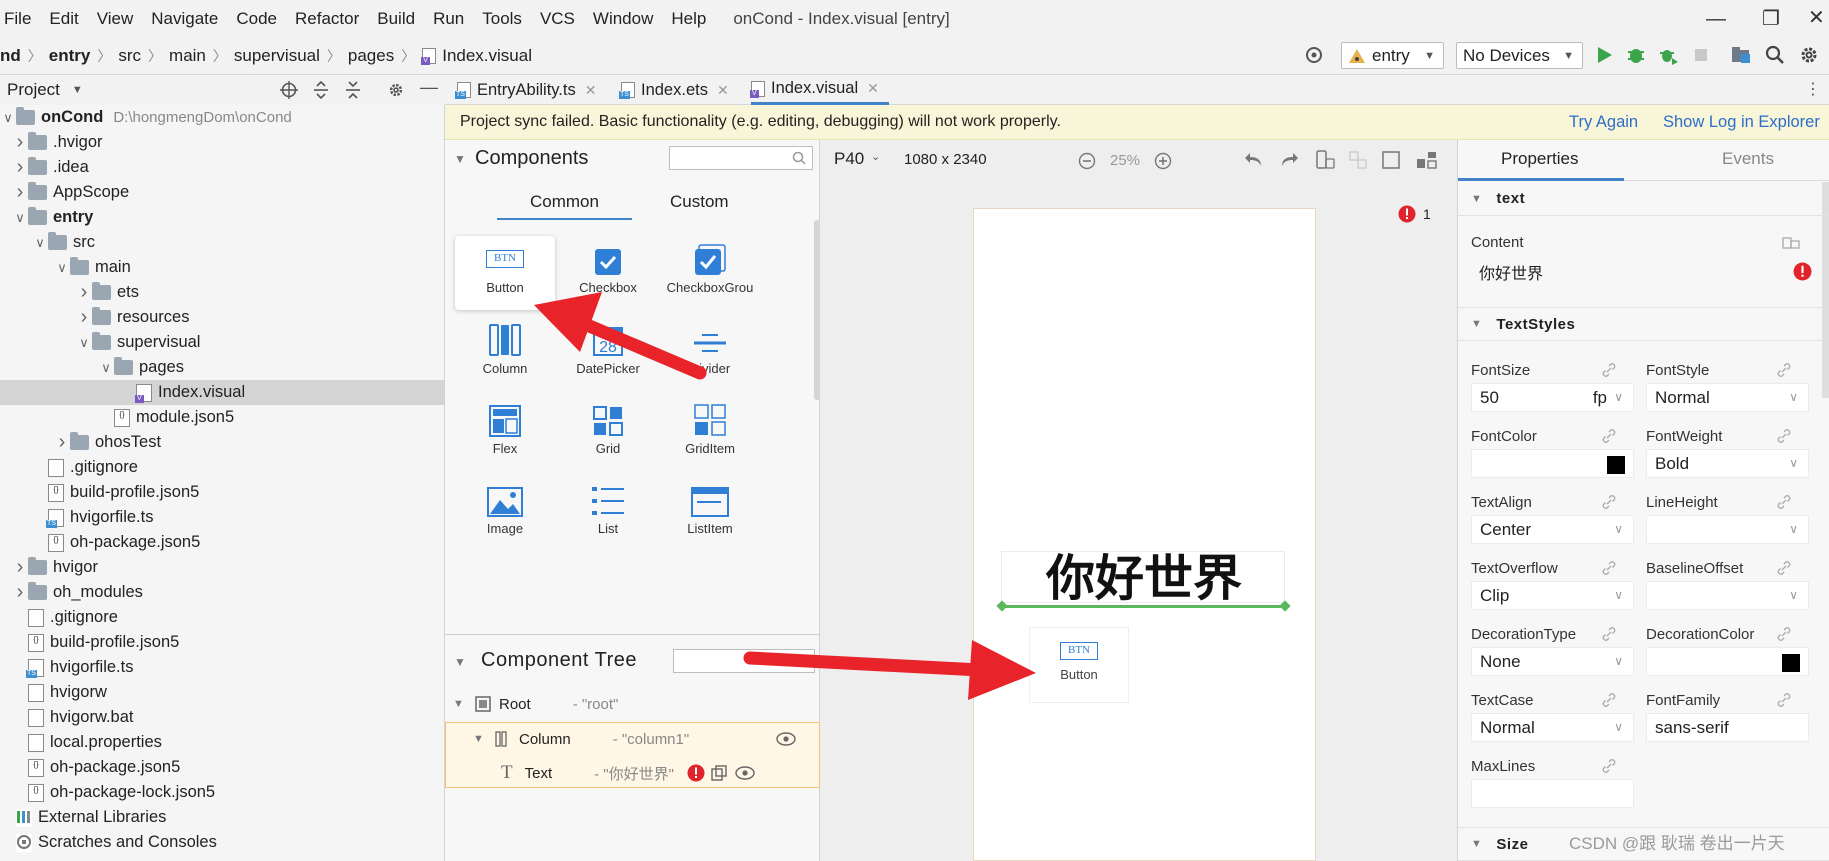 This screenshot has width=1829, height=861. I want to click on menu-vcs: VCS, so click(557, 19).